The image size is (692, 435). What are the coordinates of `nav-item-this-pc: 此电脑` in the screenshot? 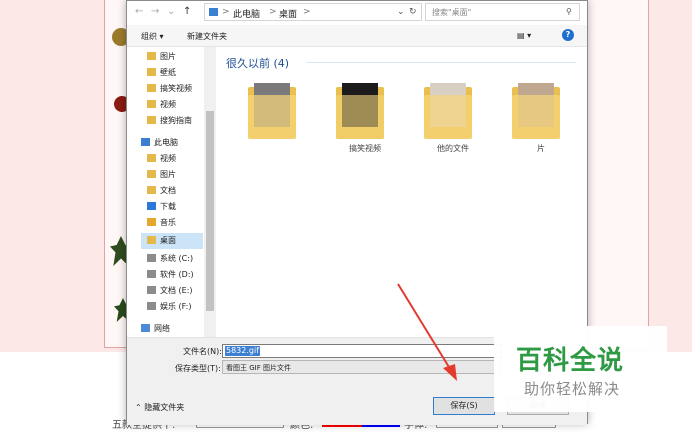 It's located at (159, 143).